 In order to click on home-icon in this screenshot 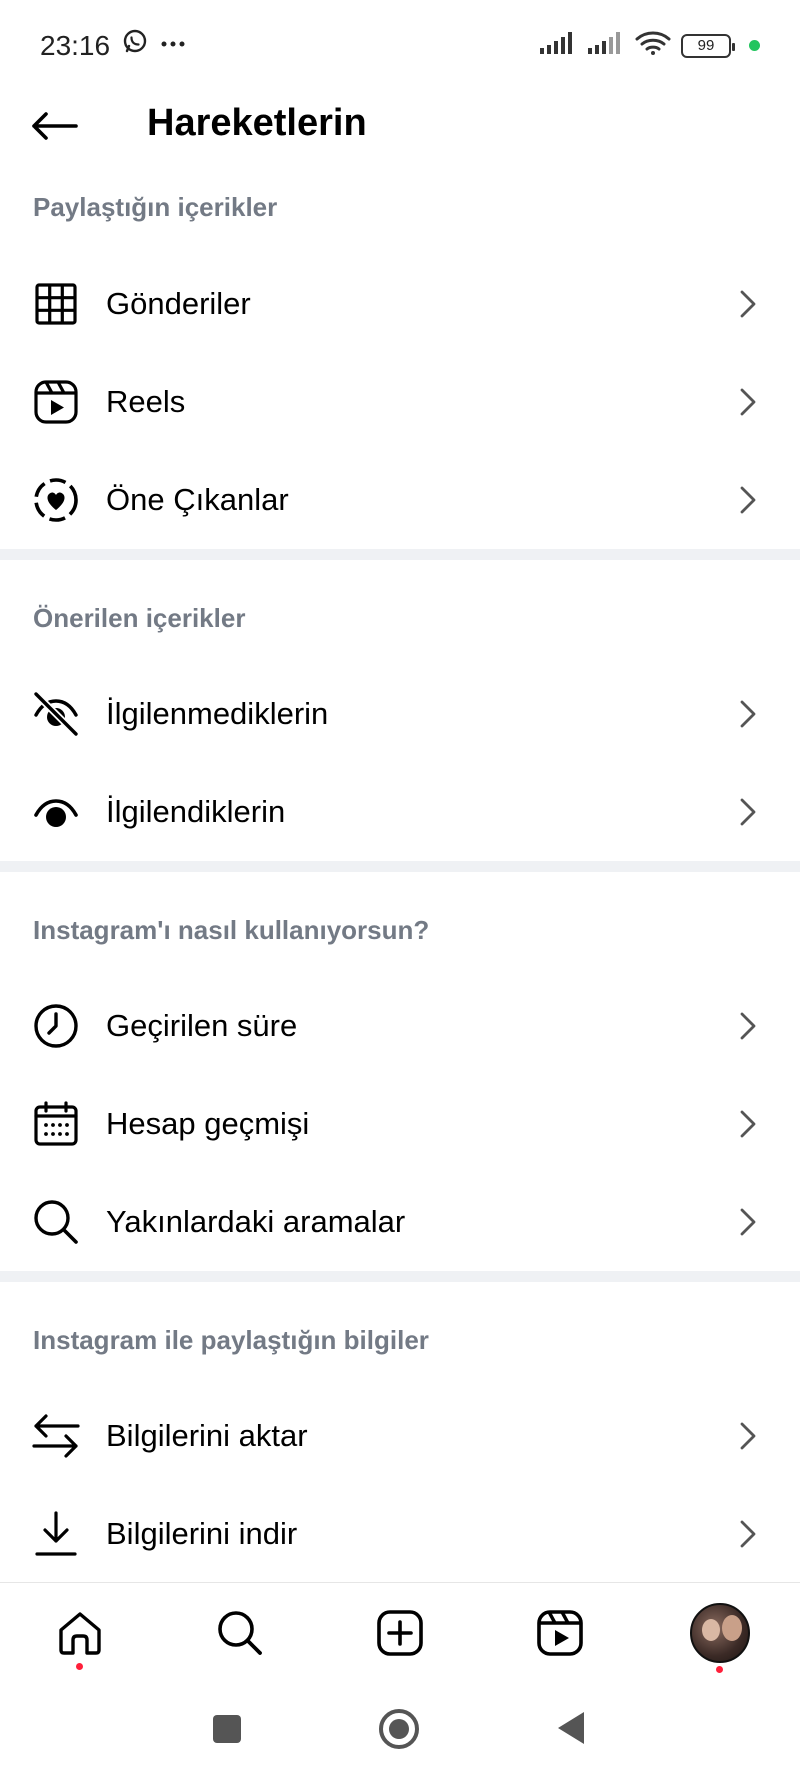, I will do `click(80, 1633)`.